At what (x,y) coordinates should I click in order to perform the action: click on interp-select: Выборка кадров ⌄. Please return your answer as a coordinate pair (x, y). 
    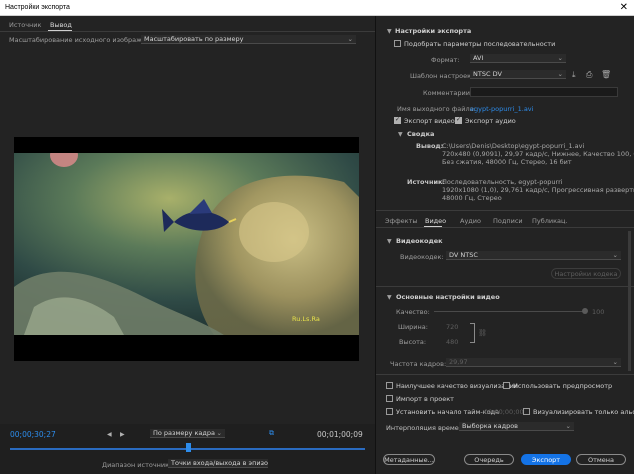
    Looking at the image, I should click on (516, 426).